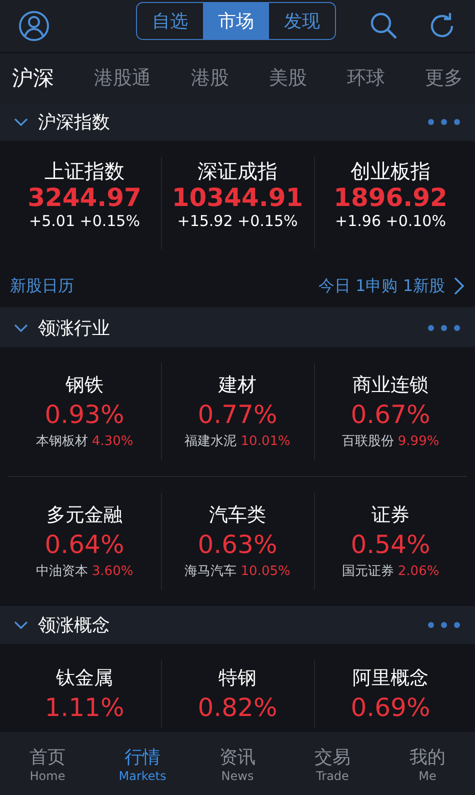 This screenshot has width=475, height=795. I want to click on sector-name: 钢铁, so click(85, 385).